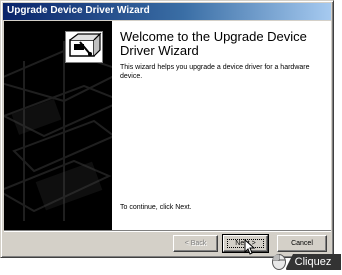 This screenshot has width=342, height=275. I want to click on click-hint-badge: Cliquez, so click(313, 262).